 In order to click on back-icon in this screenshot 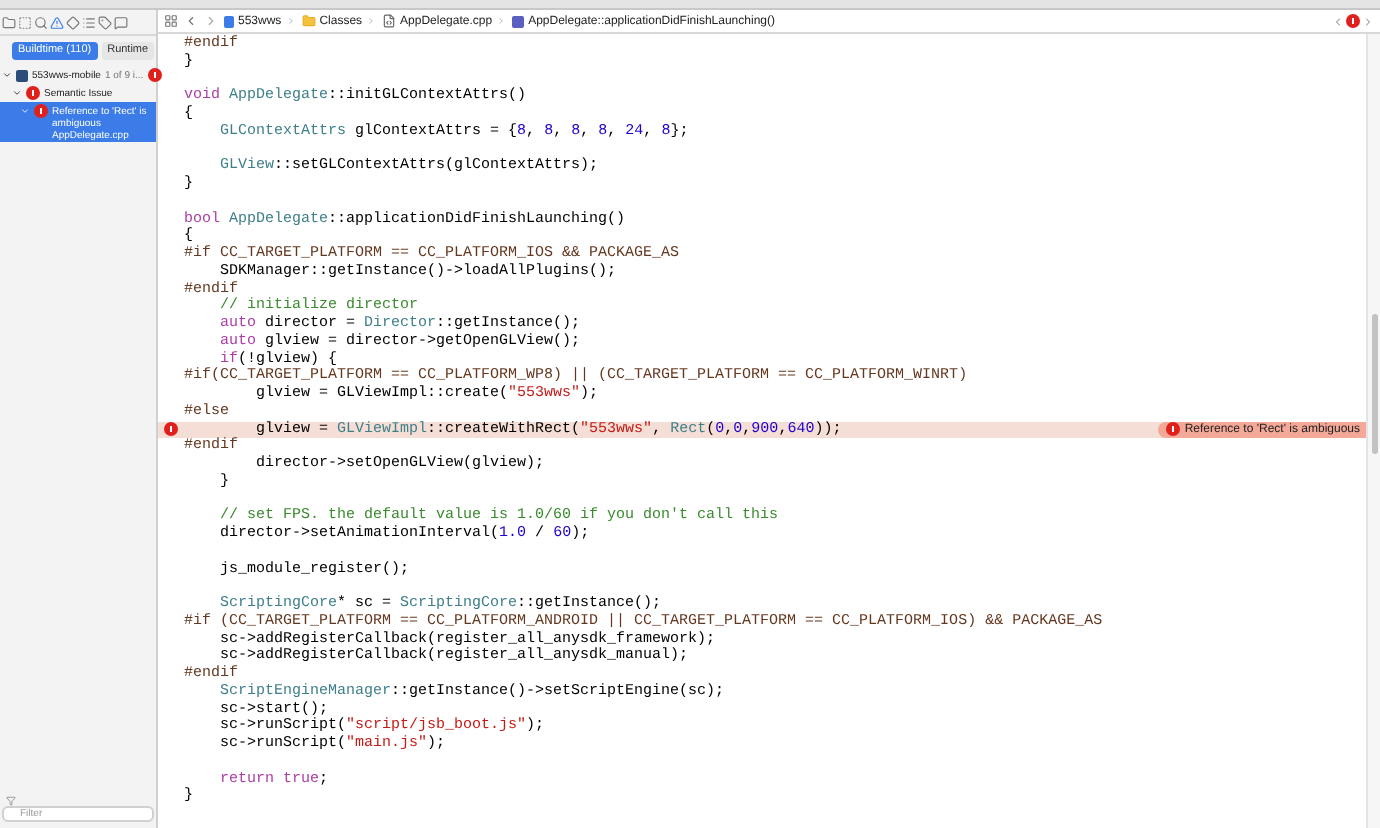, I will do `click(191, 21)`.